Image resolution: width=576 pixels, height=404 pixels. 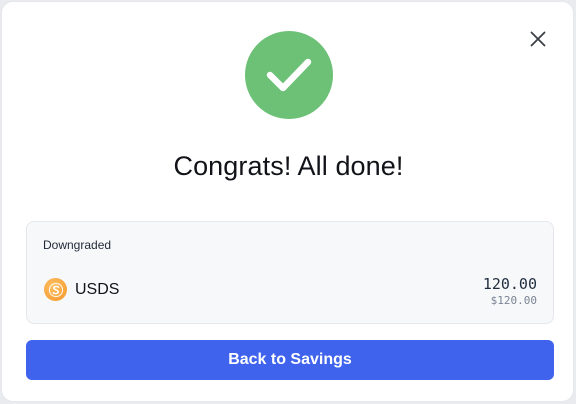 What do you see at coordinates (509, 284) in the screenshot?
I see `token-amount: 120.00` at bounding box center [509, 284].